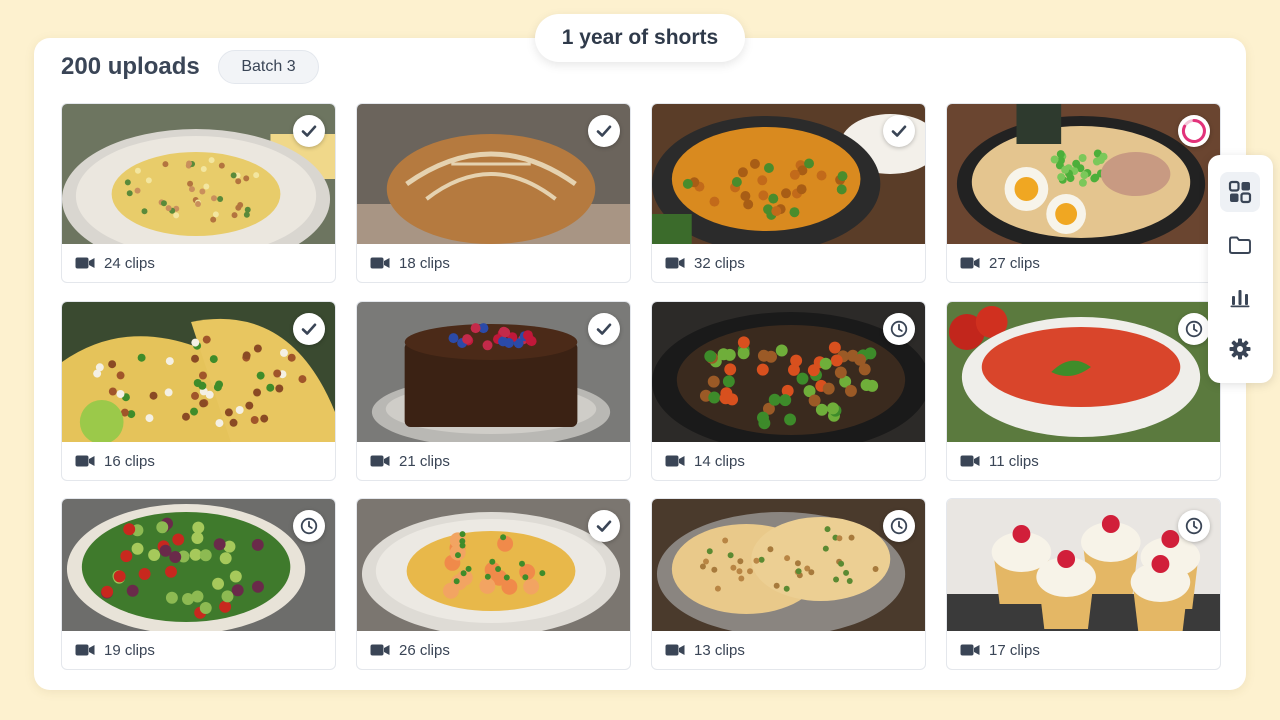 This screenshot has height=720, width=1280. Describe the element at coordinates (493, 461) in the screenshot. I see `card-footer: 21 clips` at that location.